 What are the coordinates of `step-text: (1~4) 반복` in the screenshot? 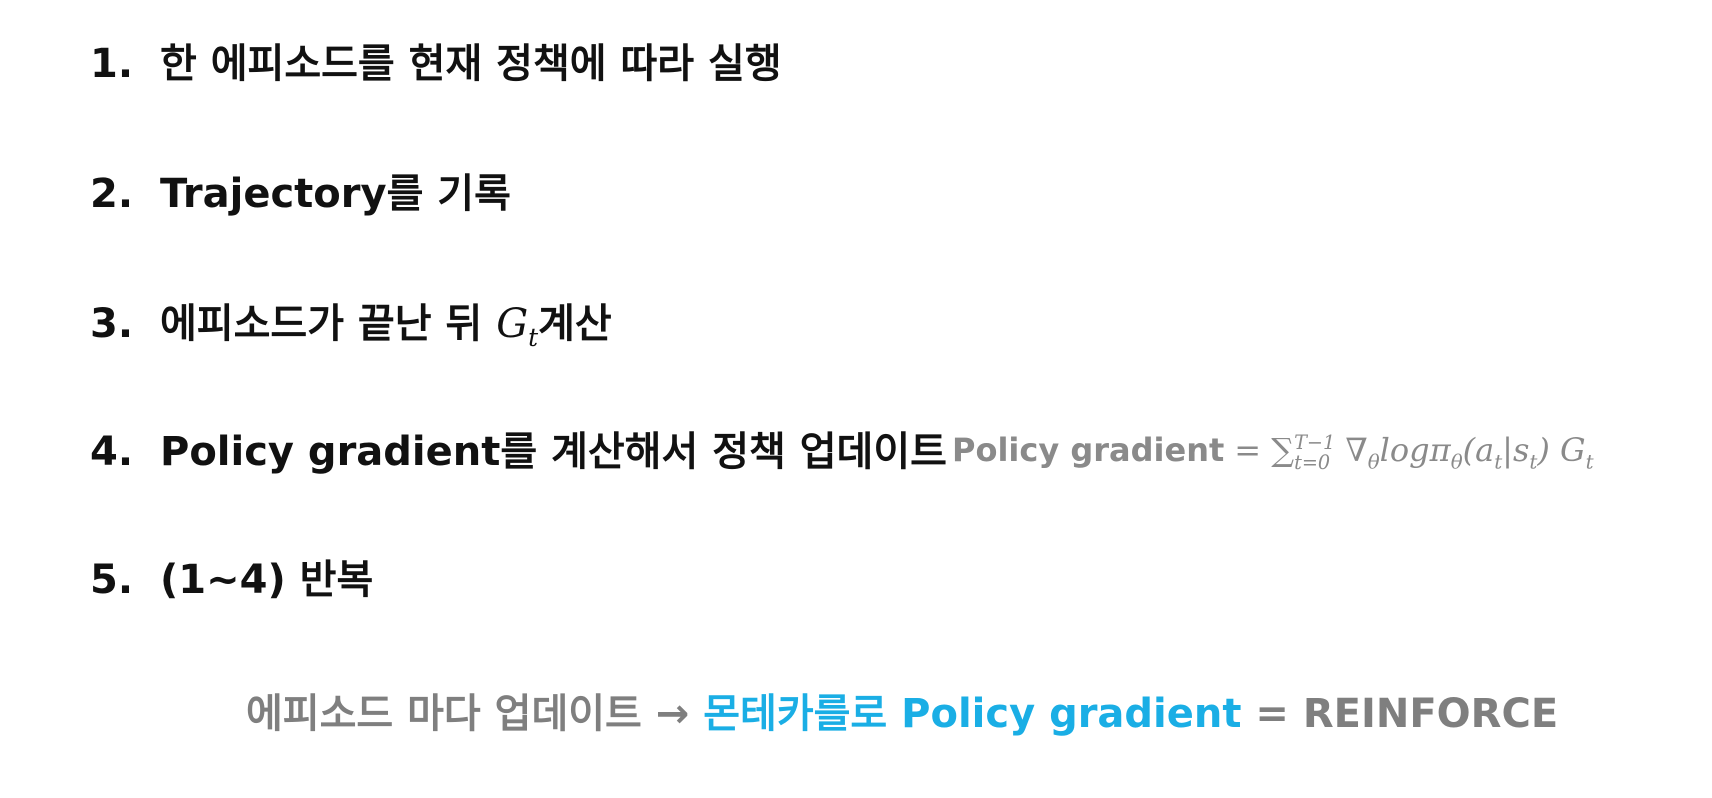 It's located at (267, 580).